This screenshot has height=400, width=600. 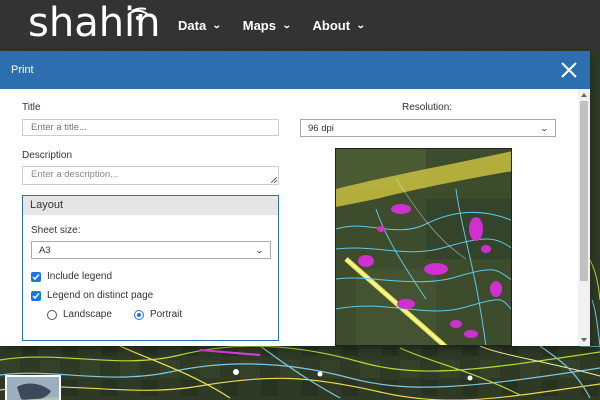 I want to click on portrait-radio: Portrait, so click(x=158, y=314).